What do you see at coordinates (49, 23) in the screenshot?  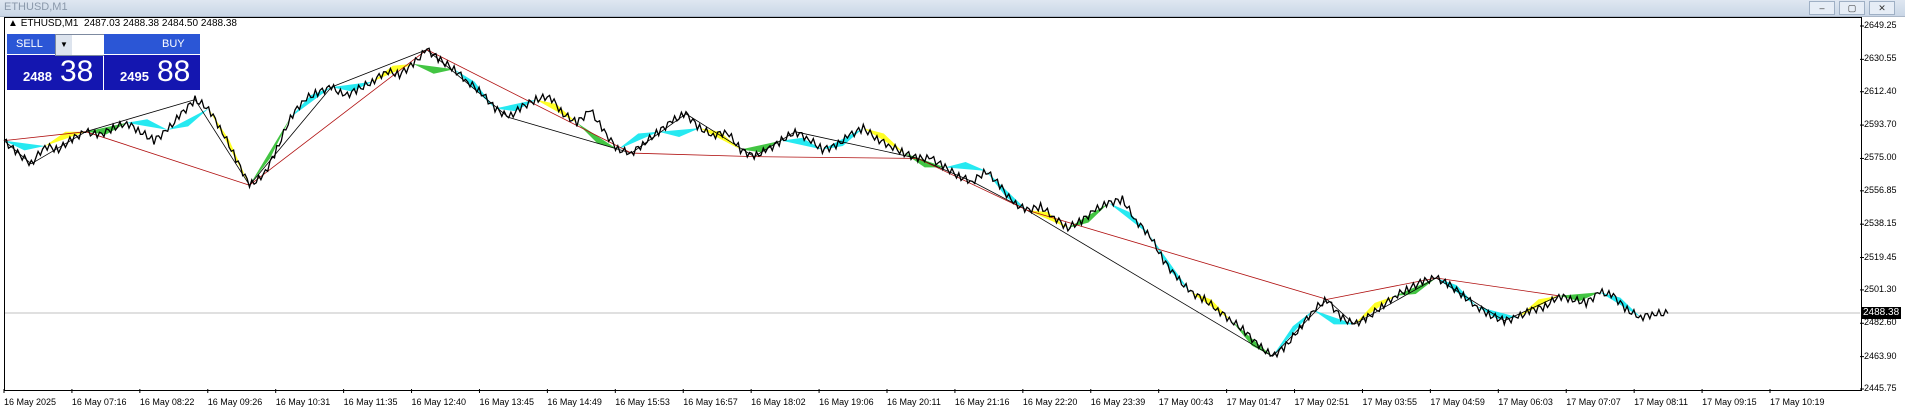 I see `symbol-label: ETHUSD,M1` at bounding box center [49, 23].